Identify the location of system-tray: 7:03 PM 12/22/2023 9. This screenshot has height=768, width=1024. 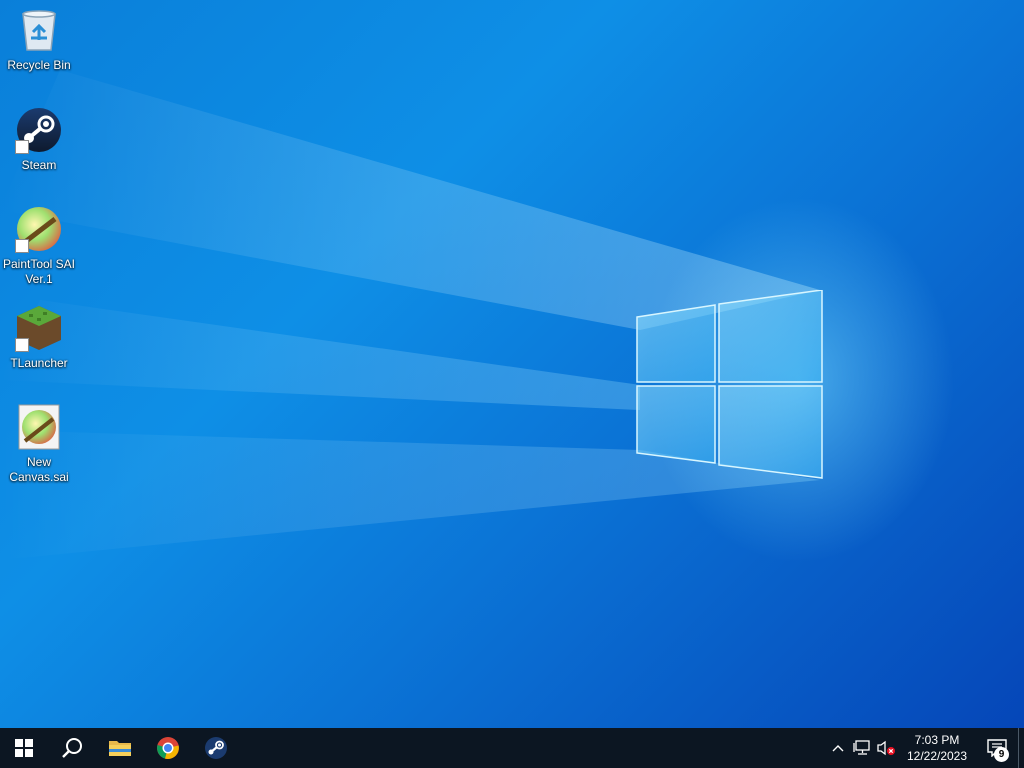
(925, 748).